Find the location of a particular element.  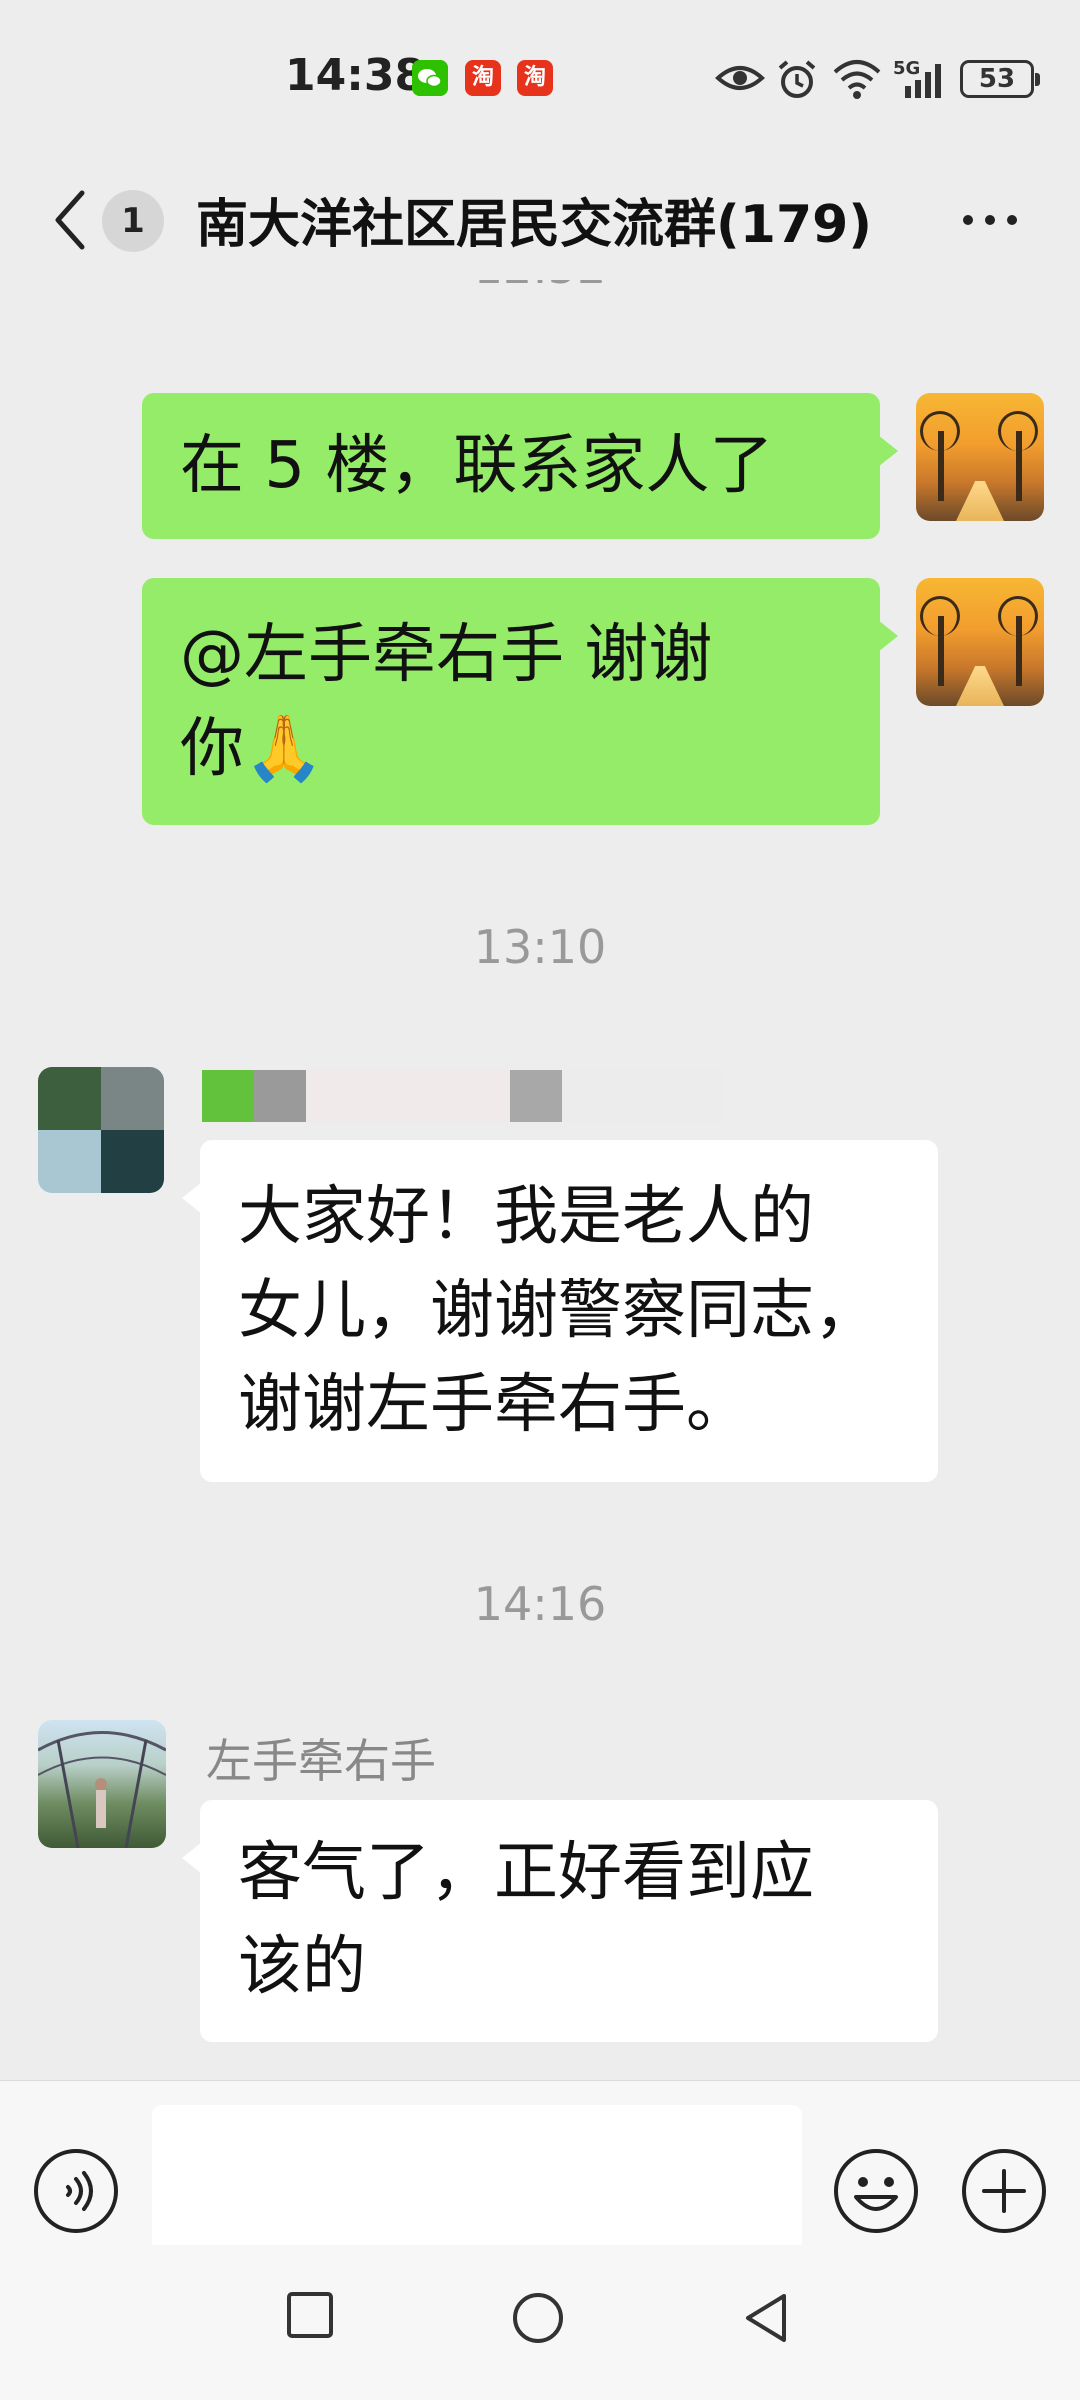

sent-message-bubble: @左手牵右手 谢谢 你🙏 is located at coordinates (520, 701).